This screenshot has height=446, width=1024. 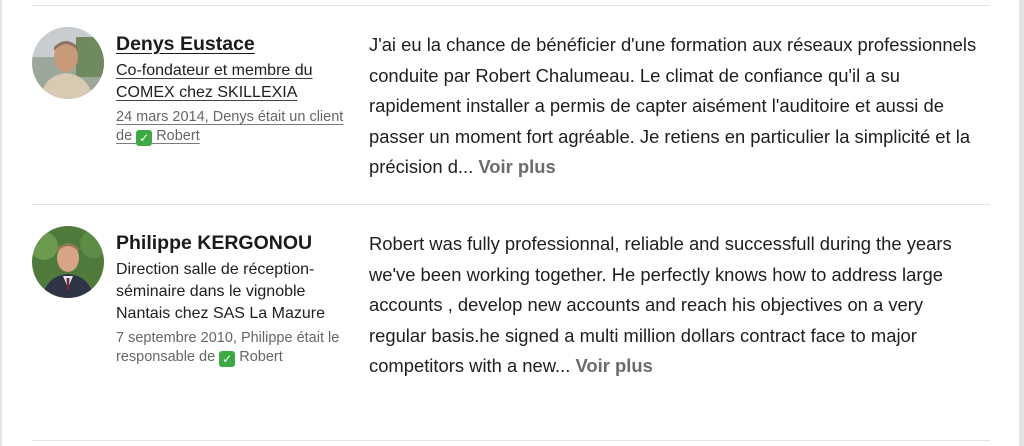 What do you see at coordinates (236, 243) in the screenshot?
I see `recommender-name: Philippe KERGONOU` at bounding box center [236, 243].